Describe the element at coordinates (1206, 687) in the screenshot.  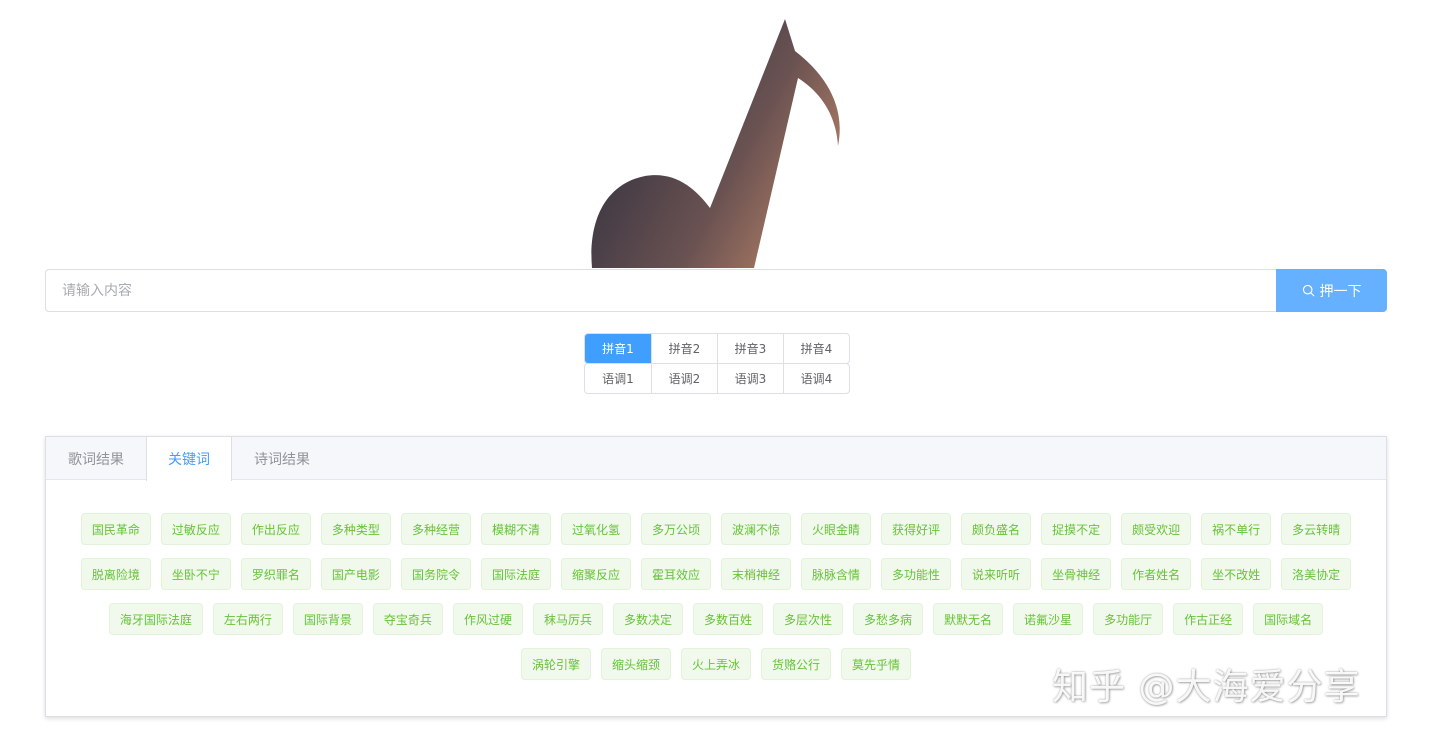
I see `watermark: 知乎 @大海爱分享` at that location.